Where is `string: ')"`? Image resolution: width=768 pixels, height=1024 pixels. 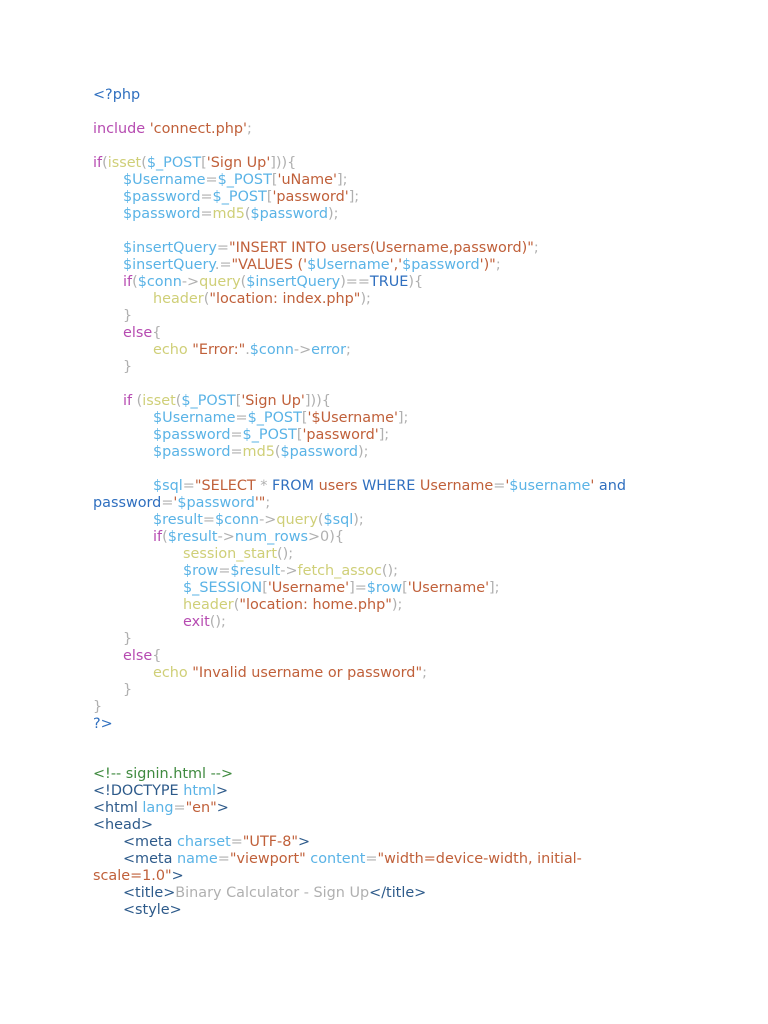 string: ')" is located at coordinates (487, 265).